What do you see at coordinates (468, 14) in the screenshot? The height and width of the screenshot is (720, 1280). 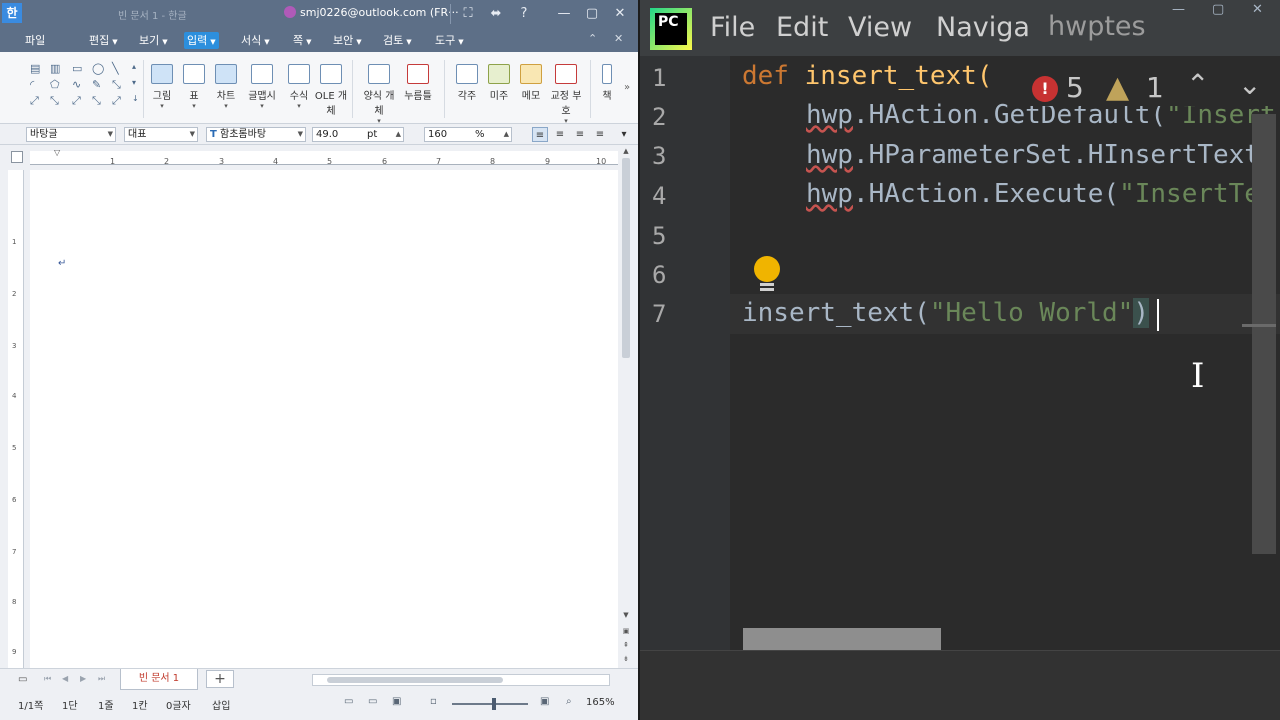 I see `fullscreen-icon: ⛶` at bounding box center [468, 14].